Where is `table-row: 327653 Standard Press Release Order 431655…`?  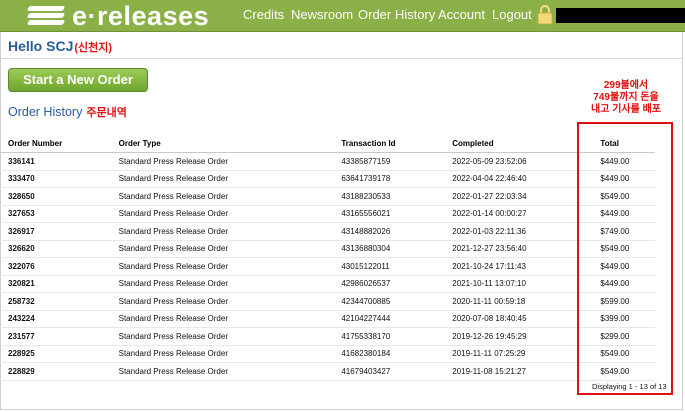
table-row: 327653 Standard Press Release Order 431655… is located at coordinates (327, 214).